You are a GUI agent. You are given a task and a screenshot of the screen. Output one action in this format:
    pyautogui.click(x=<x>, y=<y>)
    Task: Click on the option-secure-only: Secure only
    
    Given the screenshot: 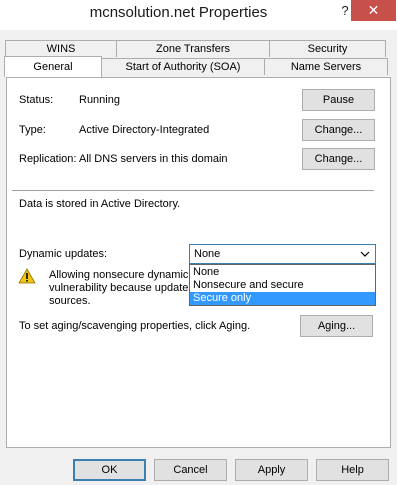 What is the action you would take?
    pyautogui.click(x=282, y=298)
    